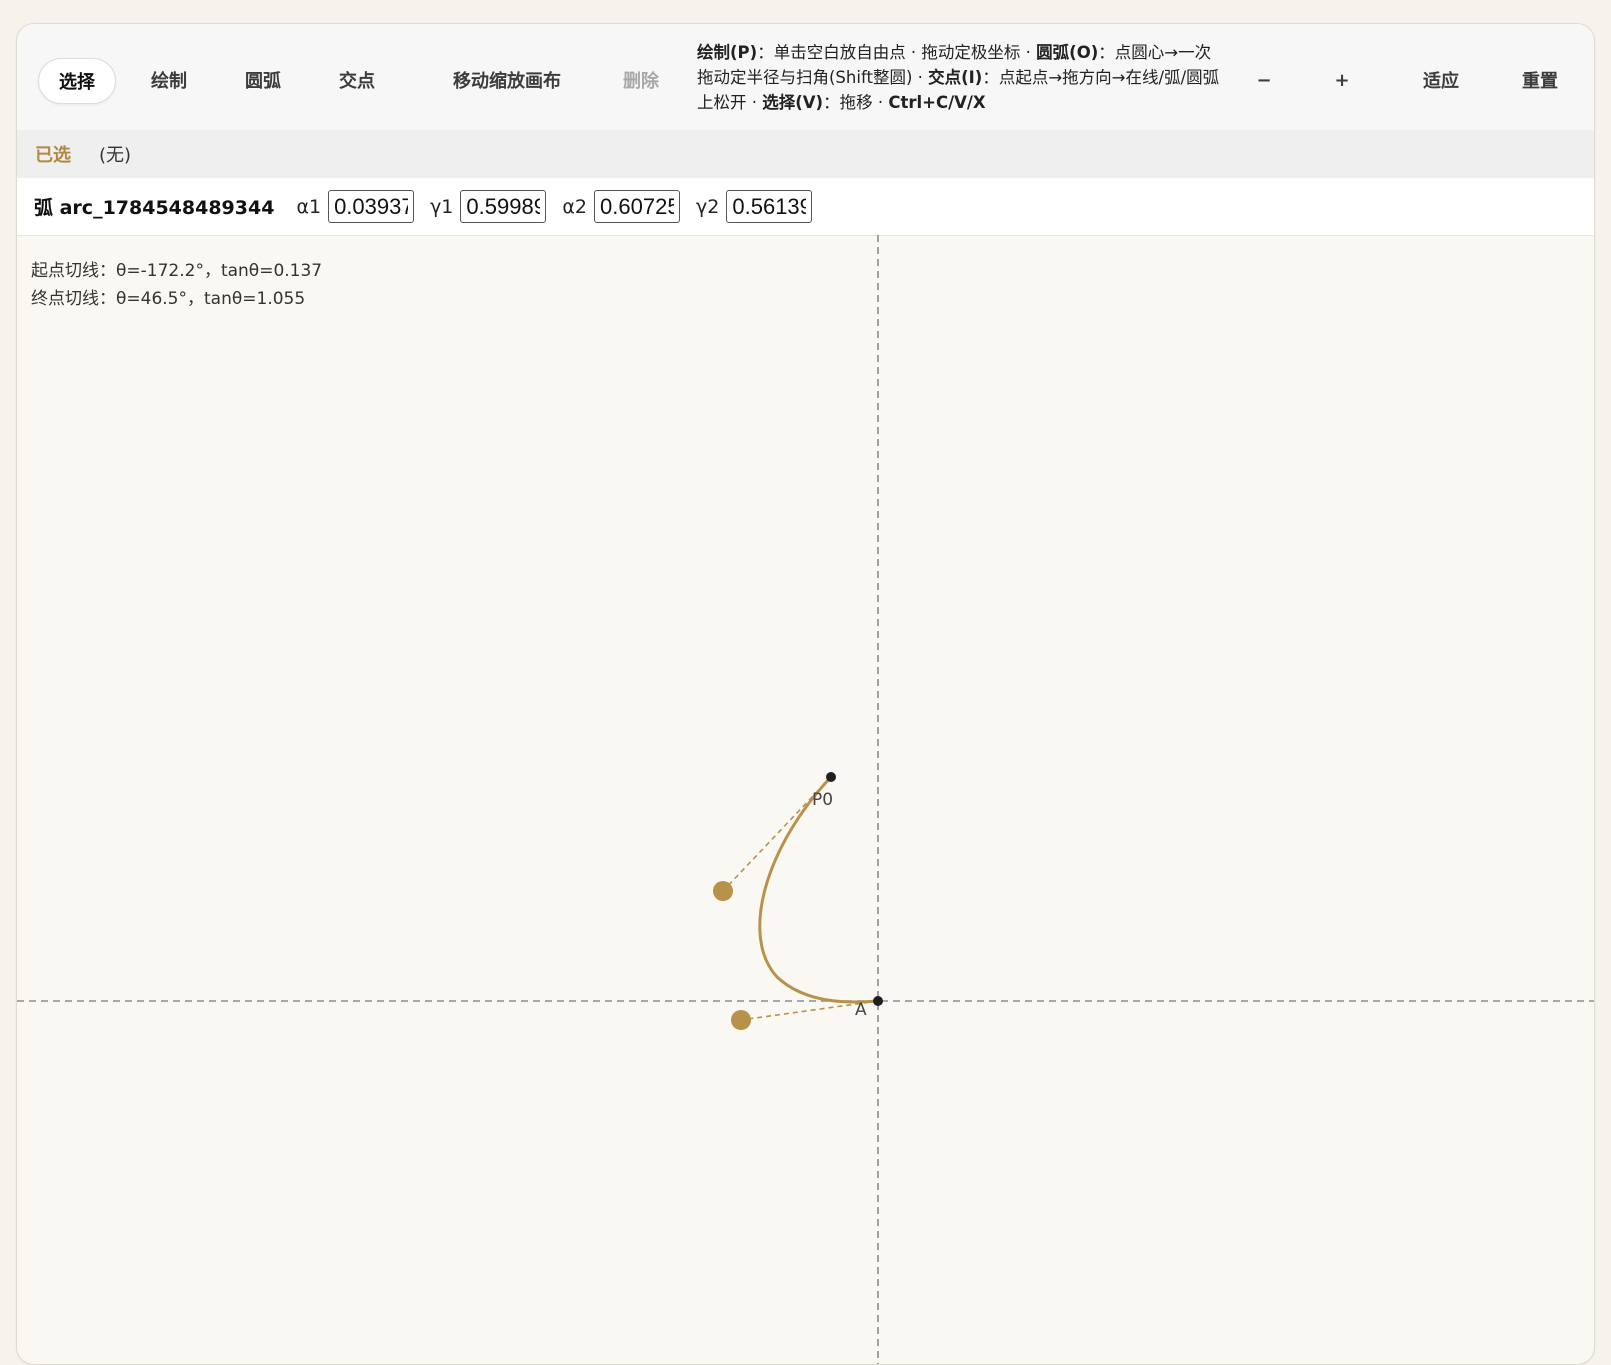 The image size is (1611, 1365). Describe the element at coordinates (727, 52) in the screenshot. I see `help-draw-key: 绘制(P)` at that location.